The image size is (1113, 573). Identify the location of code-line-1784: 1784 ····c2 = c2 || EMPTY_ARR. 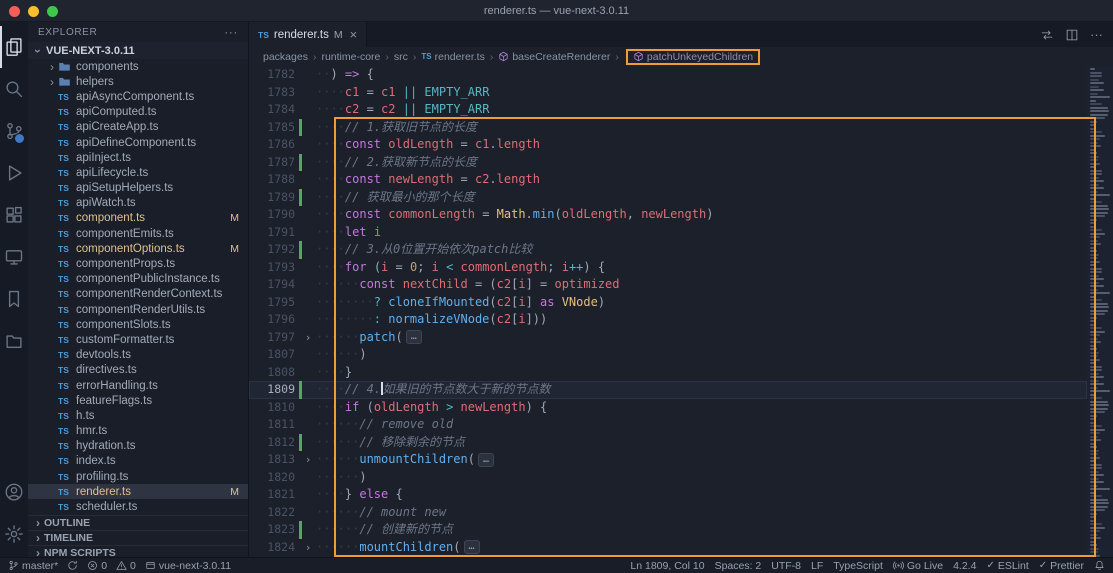
(668, 110).